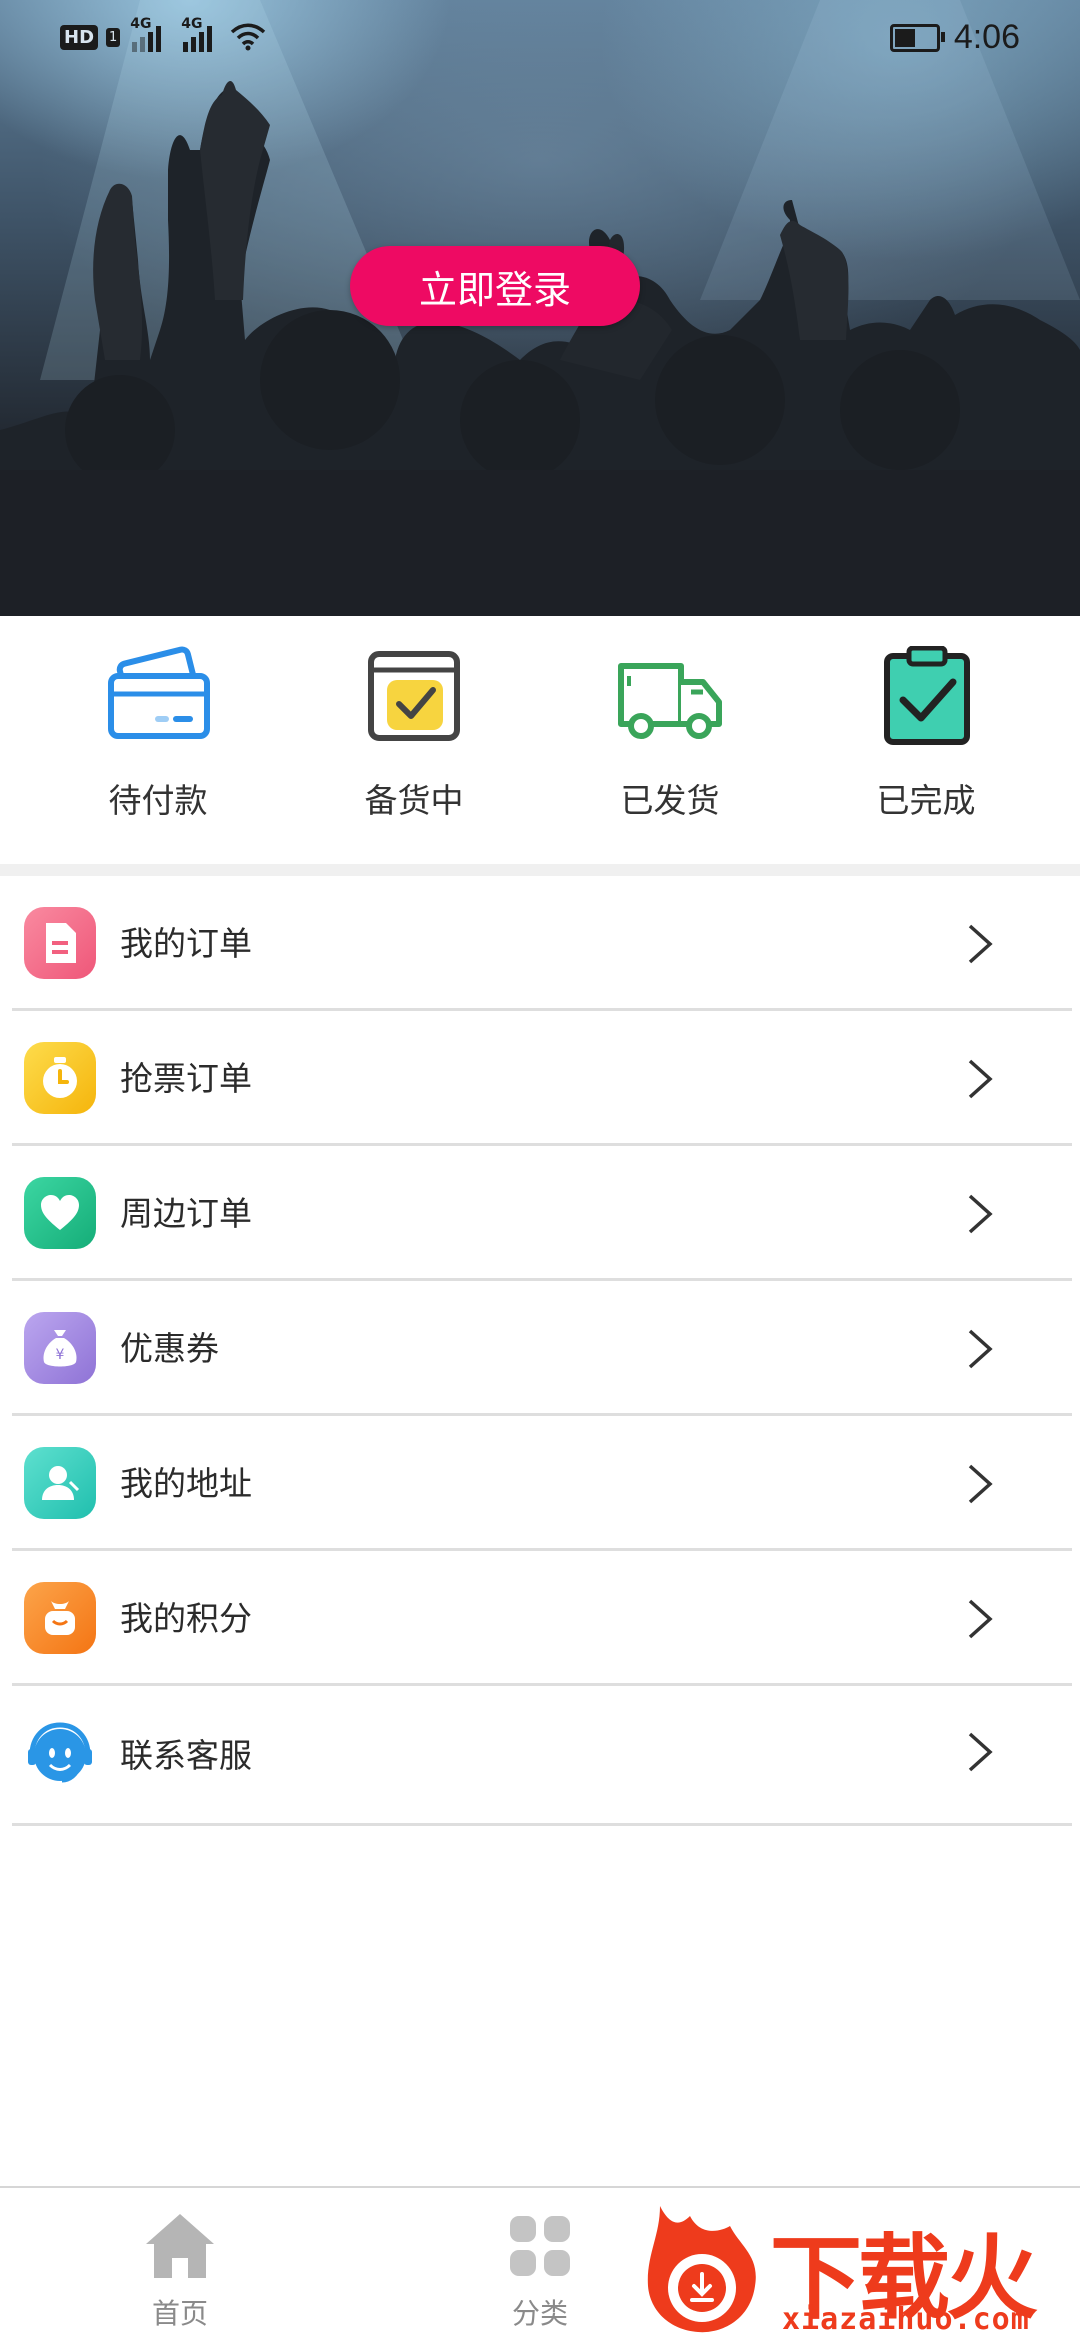 The width and height of the screenshot is (1080, 2342). What do you see at coordinates (186, 943) in the screenshot?
I see `menu-item-label: 我的订单` at bounding box center [186, 943].